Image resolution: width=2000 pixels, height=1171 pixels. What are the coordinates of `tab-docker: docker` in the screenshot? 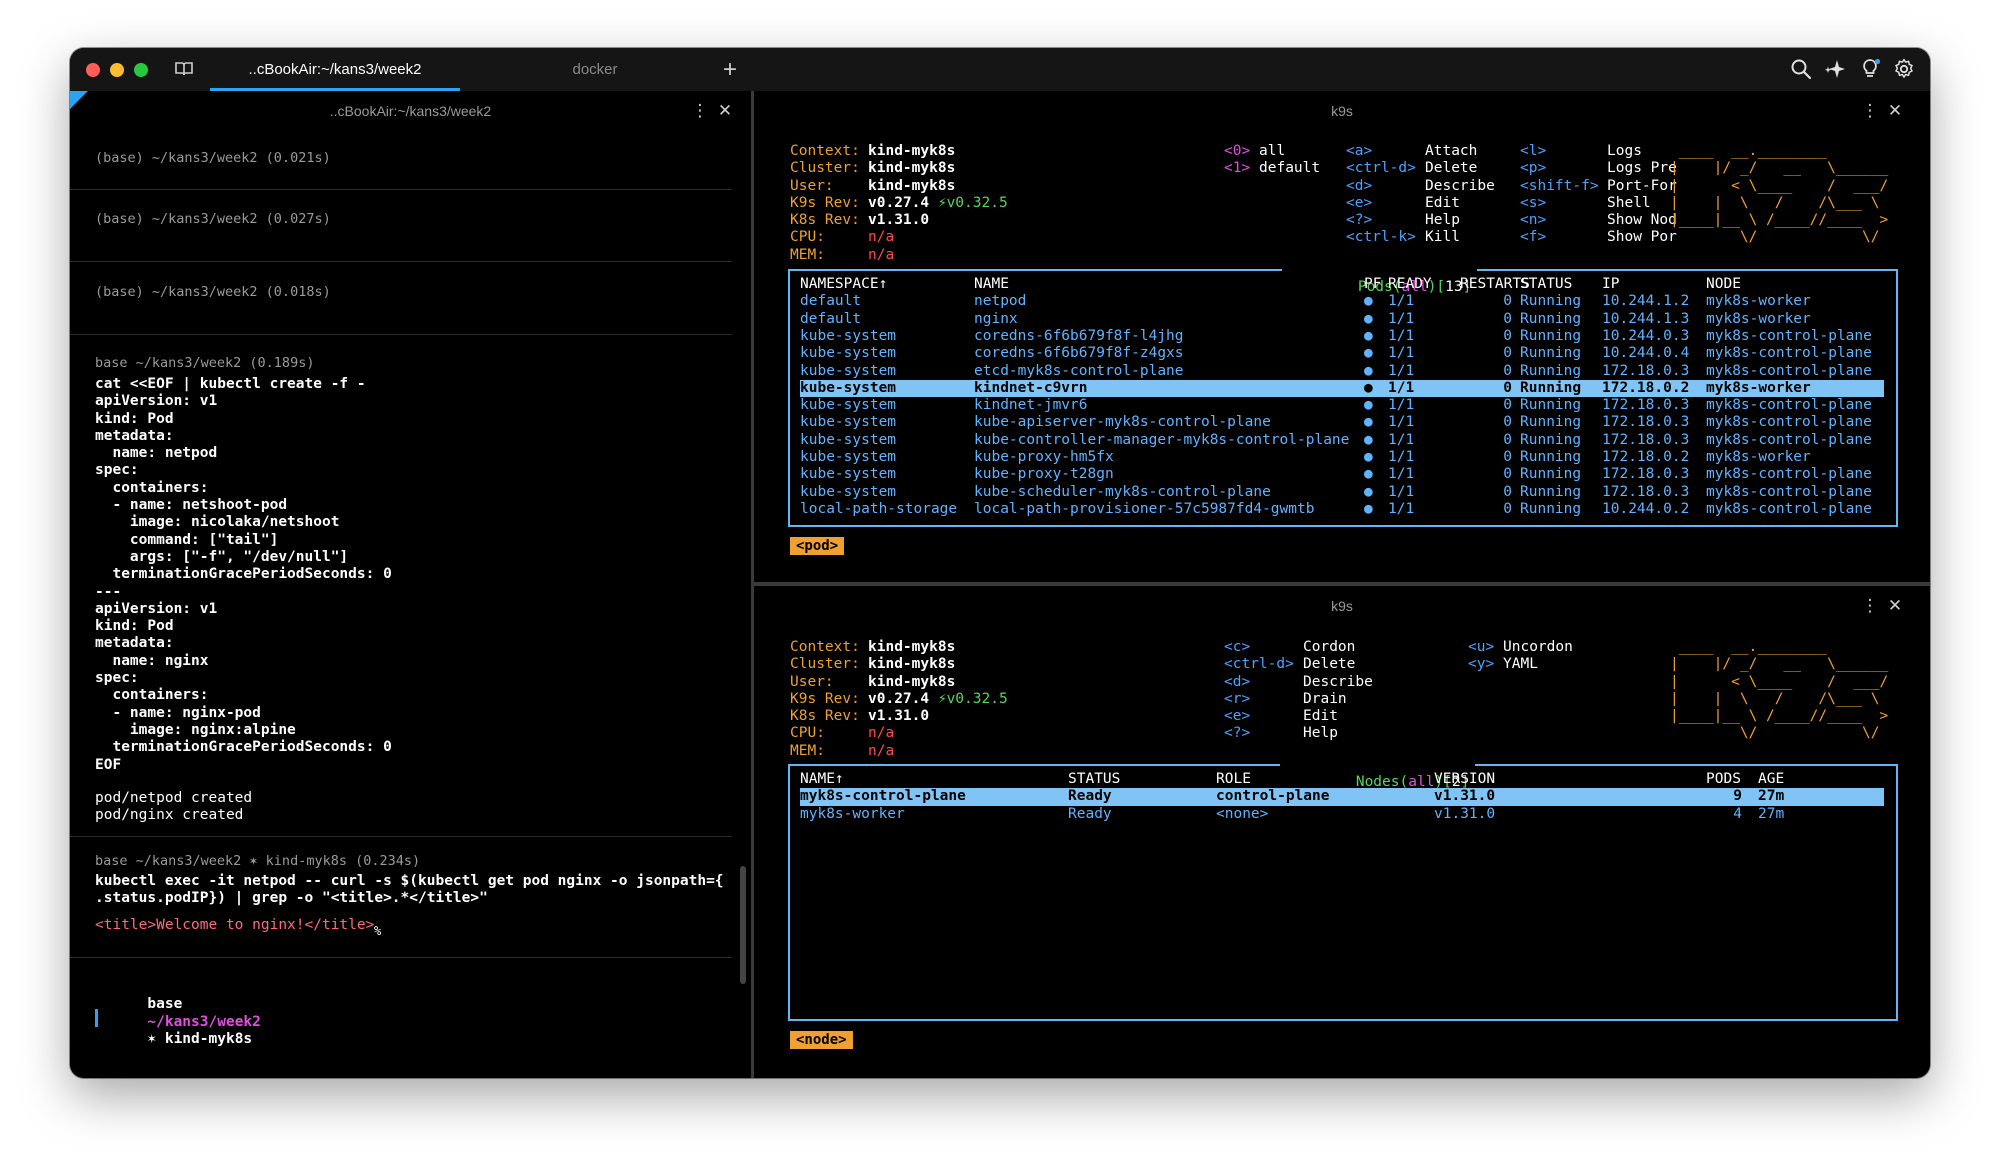 It's located at (595, 69).